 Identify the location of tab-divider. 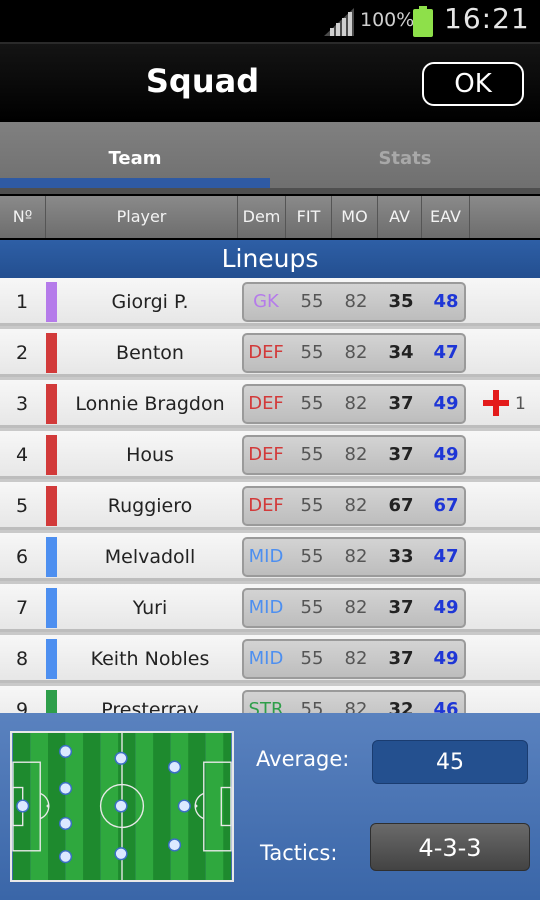
(270, 191).